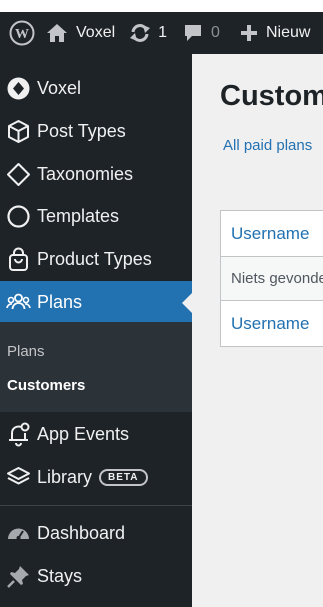 The image size is (323, 607). Describe the element at coordinates (81, 533) in the screenshot. I see `menu-item-label: Dashboard` at that location.